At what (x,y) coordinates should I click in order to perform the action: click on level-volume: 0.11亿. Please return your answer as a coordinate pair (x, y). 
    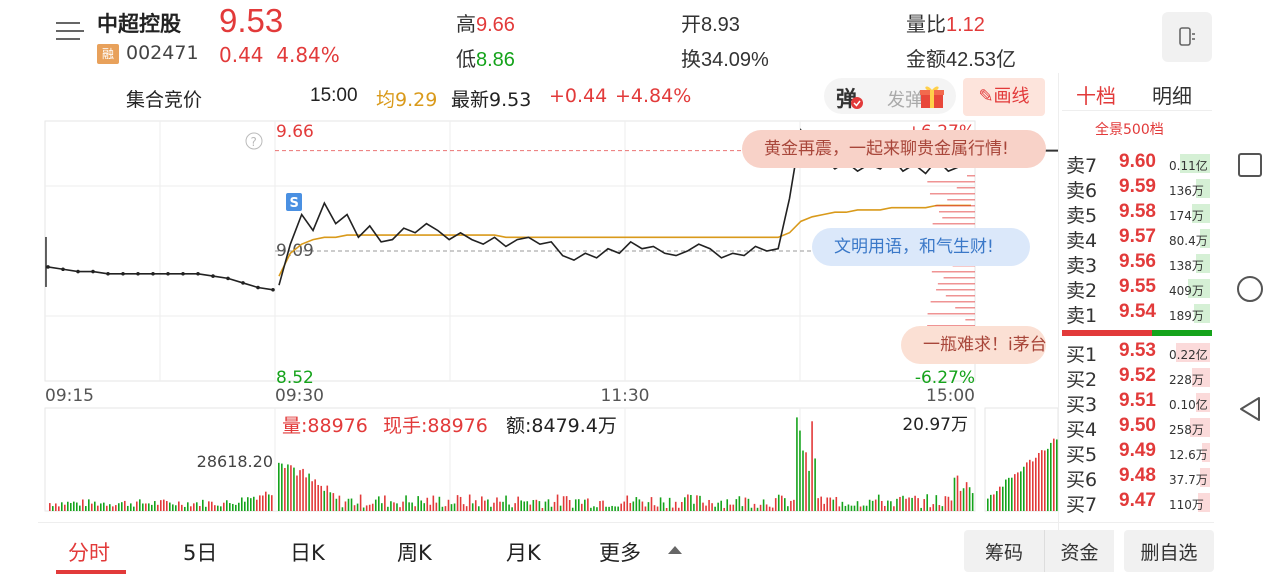
    Looking at the image, I should click on (1188, 166).